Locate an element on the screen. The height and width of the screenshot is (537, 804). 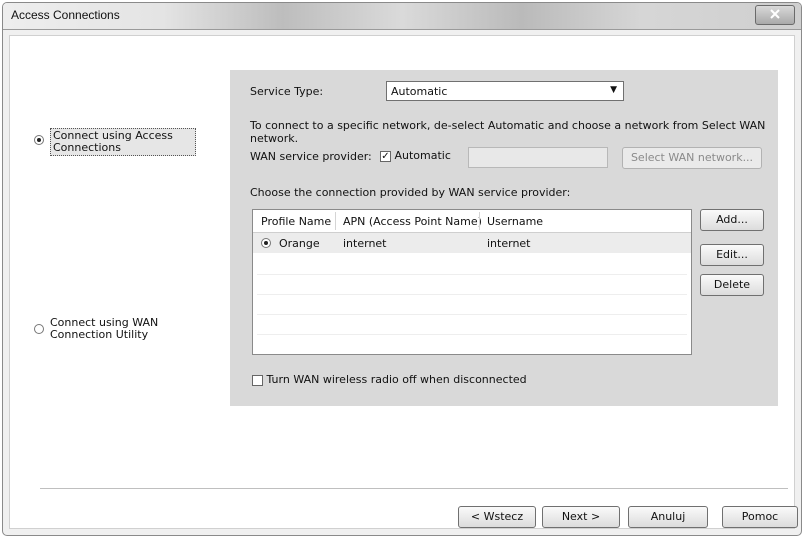
wan-network-field is located at coordinates (538, 157).